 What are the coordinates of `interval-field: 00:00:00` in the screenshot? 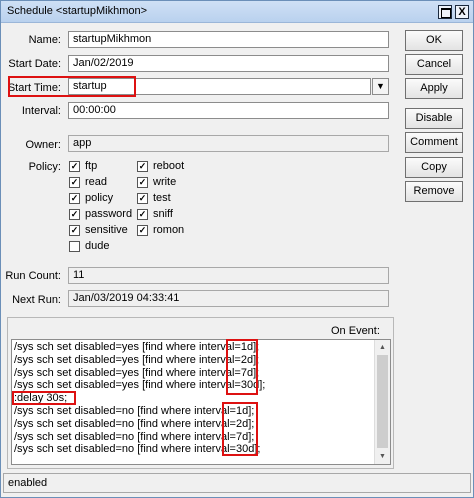 It's located at (228, 110).